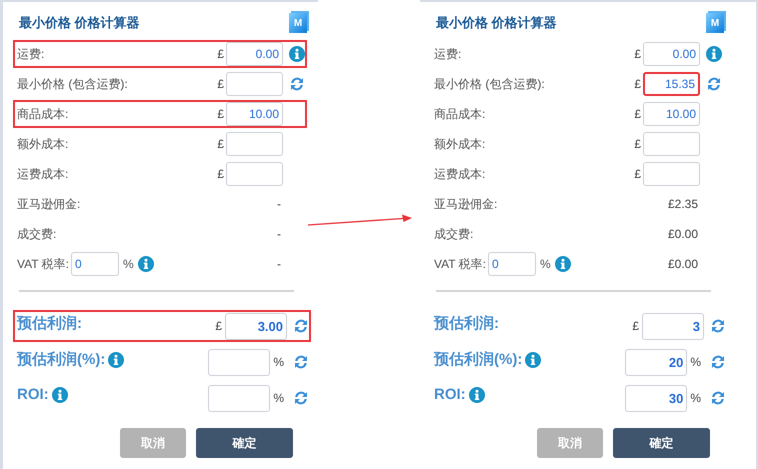  What do you see at coordinates (656, 362) in the screenshot?
I see `input-field: 20` at bounding box center [656, 362].